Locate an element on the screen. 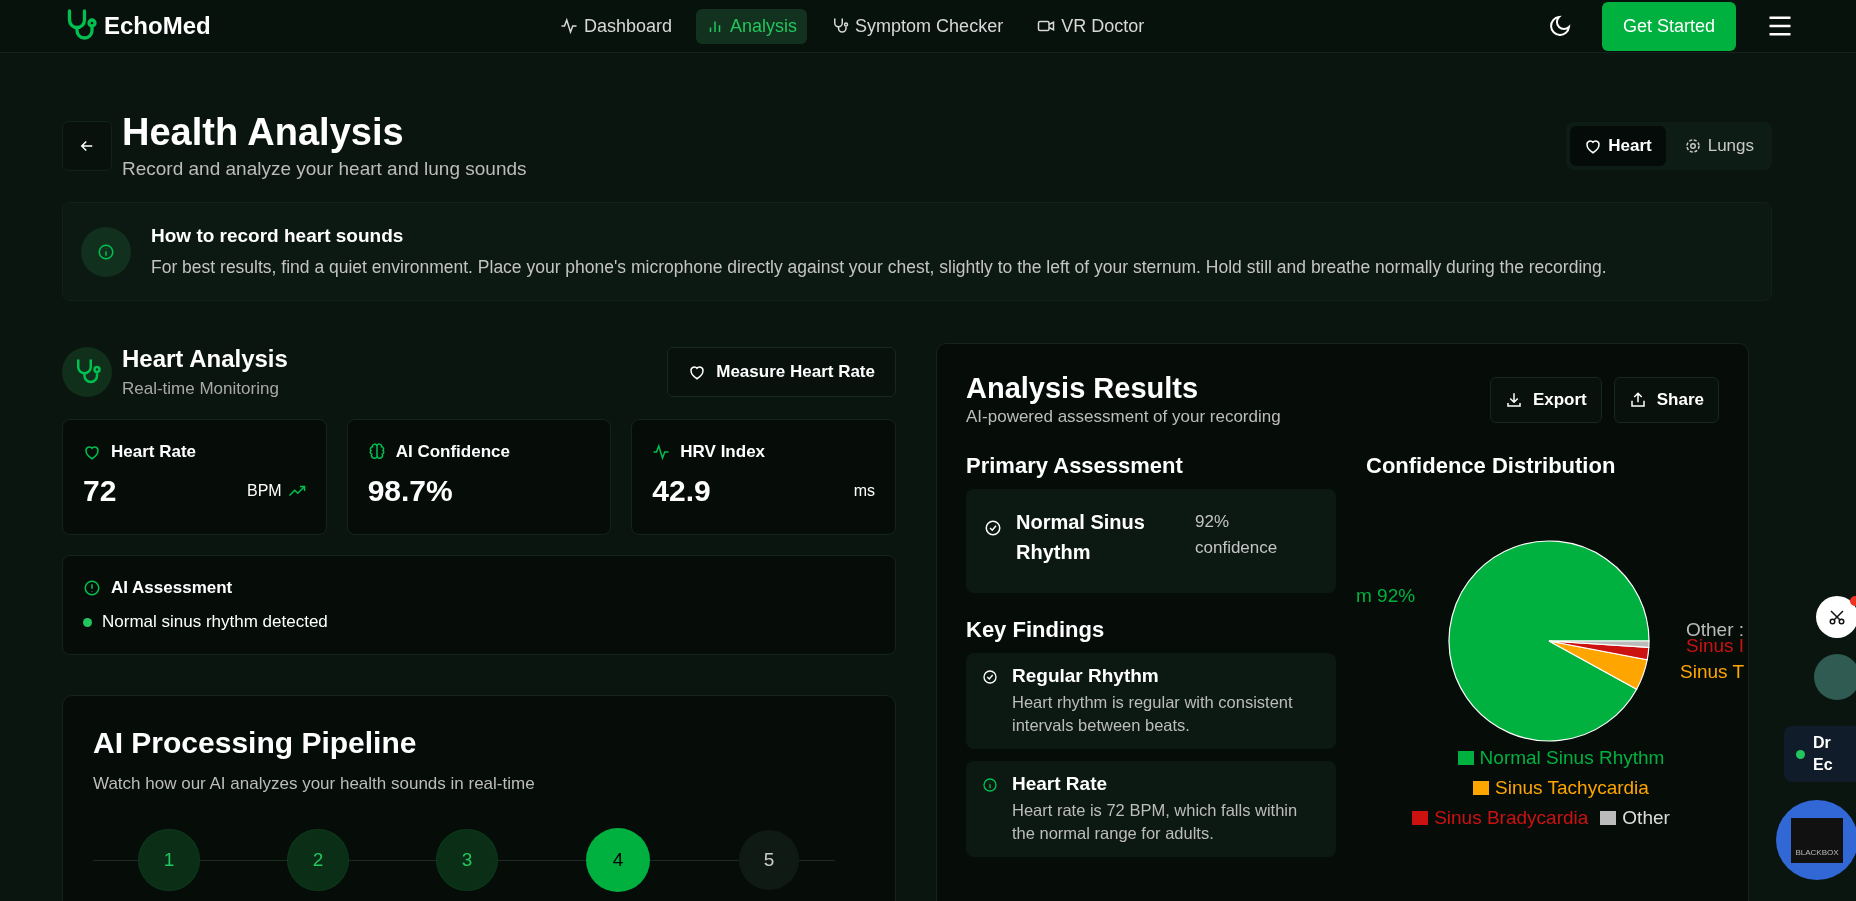 This screenshot has width=1856, height=901. stat-label: Heart Rate is located at coordinates (154, 452).